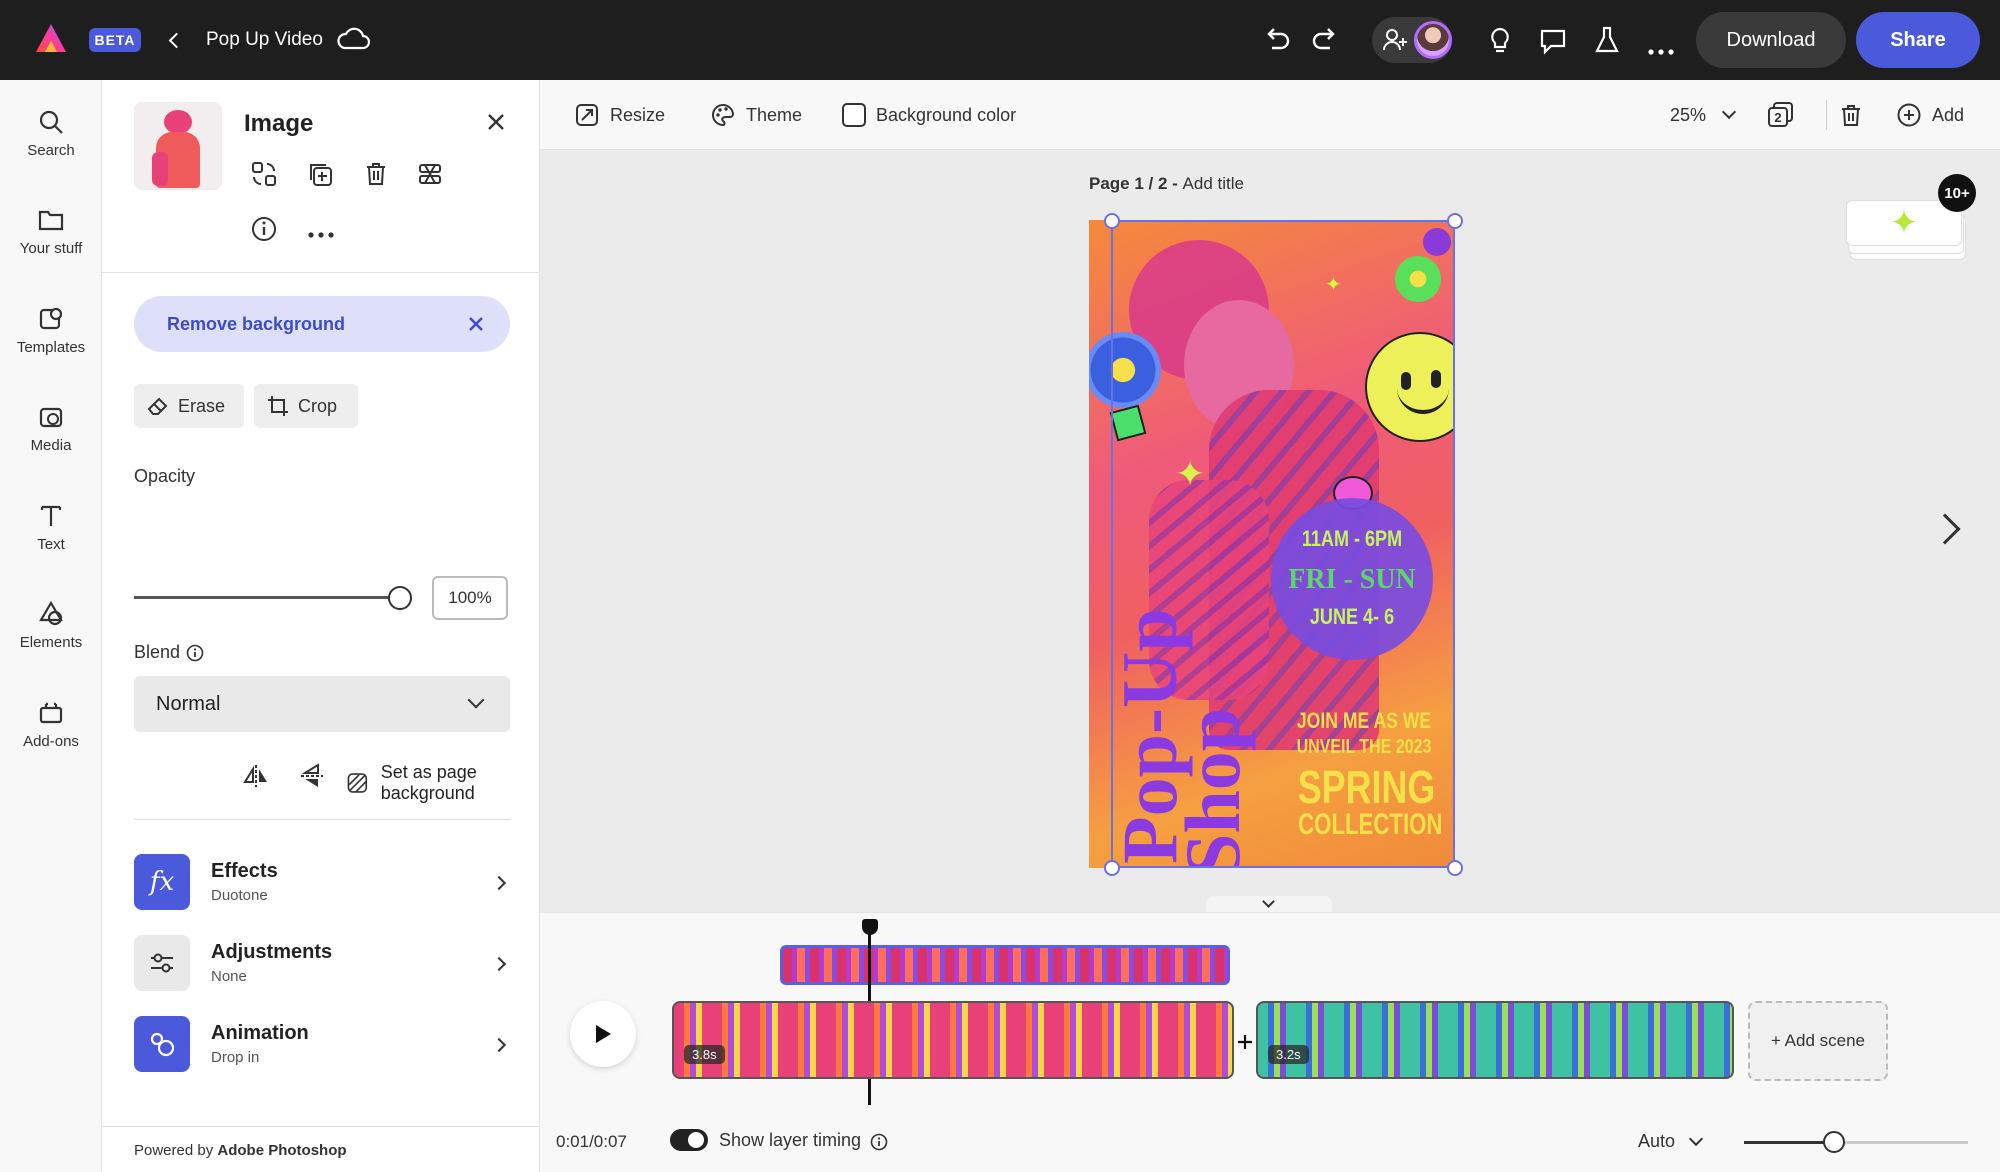  I want to click on avatar, so click(1433, 40).